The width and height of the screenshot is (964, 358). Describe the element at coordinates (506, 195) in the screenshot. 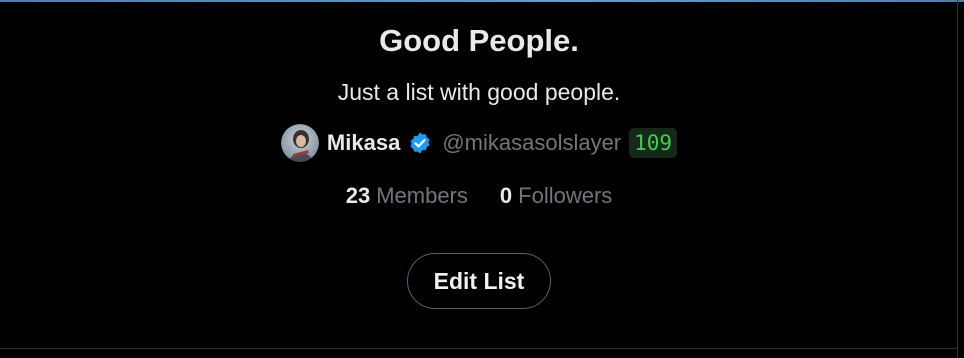

I see `followers-count: 0` at that location.